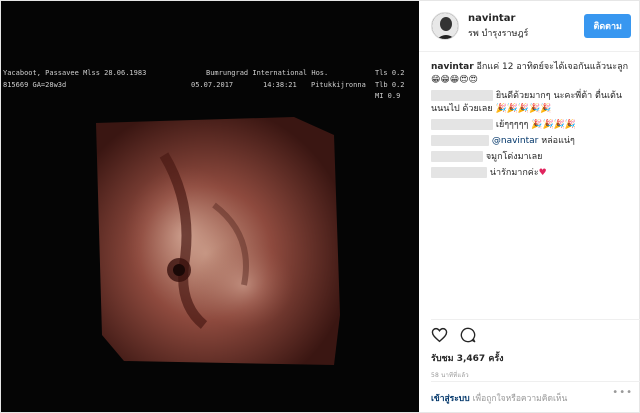 This screenshot has width=640, height=413. I want to click on overlay-hospital: Bumrungrad International Hos., so click(267, 73).